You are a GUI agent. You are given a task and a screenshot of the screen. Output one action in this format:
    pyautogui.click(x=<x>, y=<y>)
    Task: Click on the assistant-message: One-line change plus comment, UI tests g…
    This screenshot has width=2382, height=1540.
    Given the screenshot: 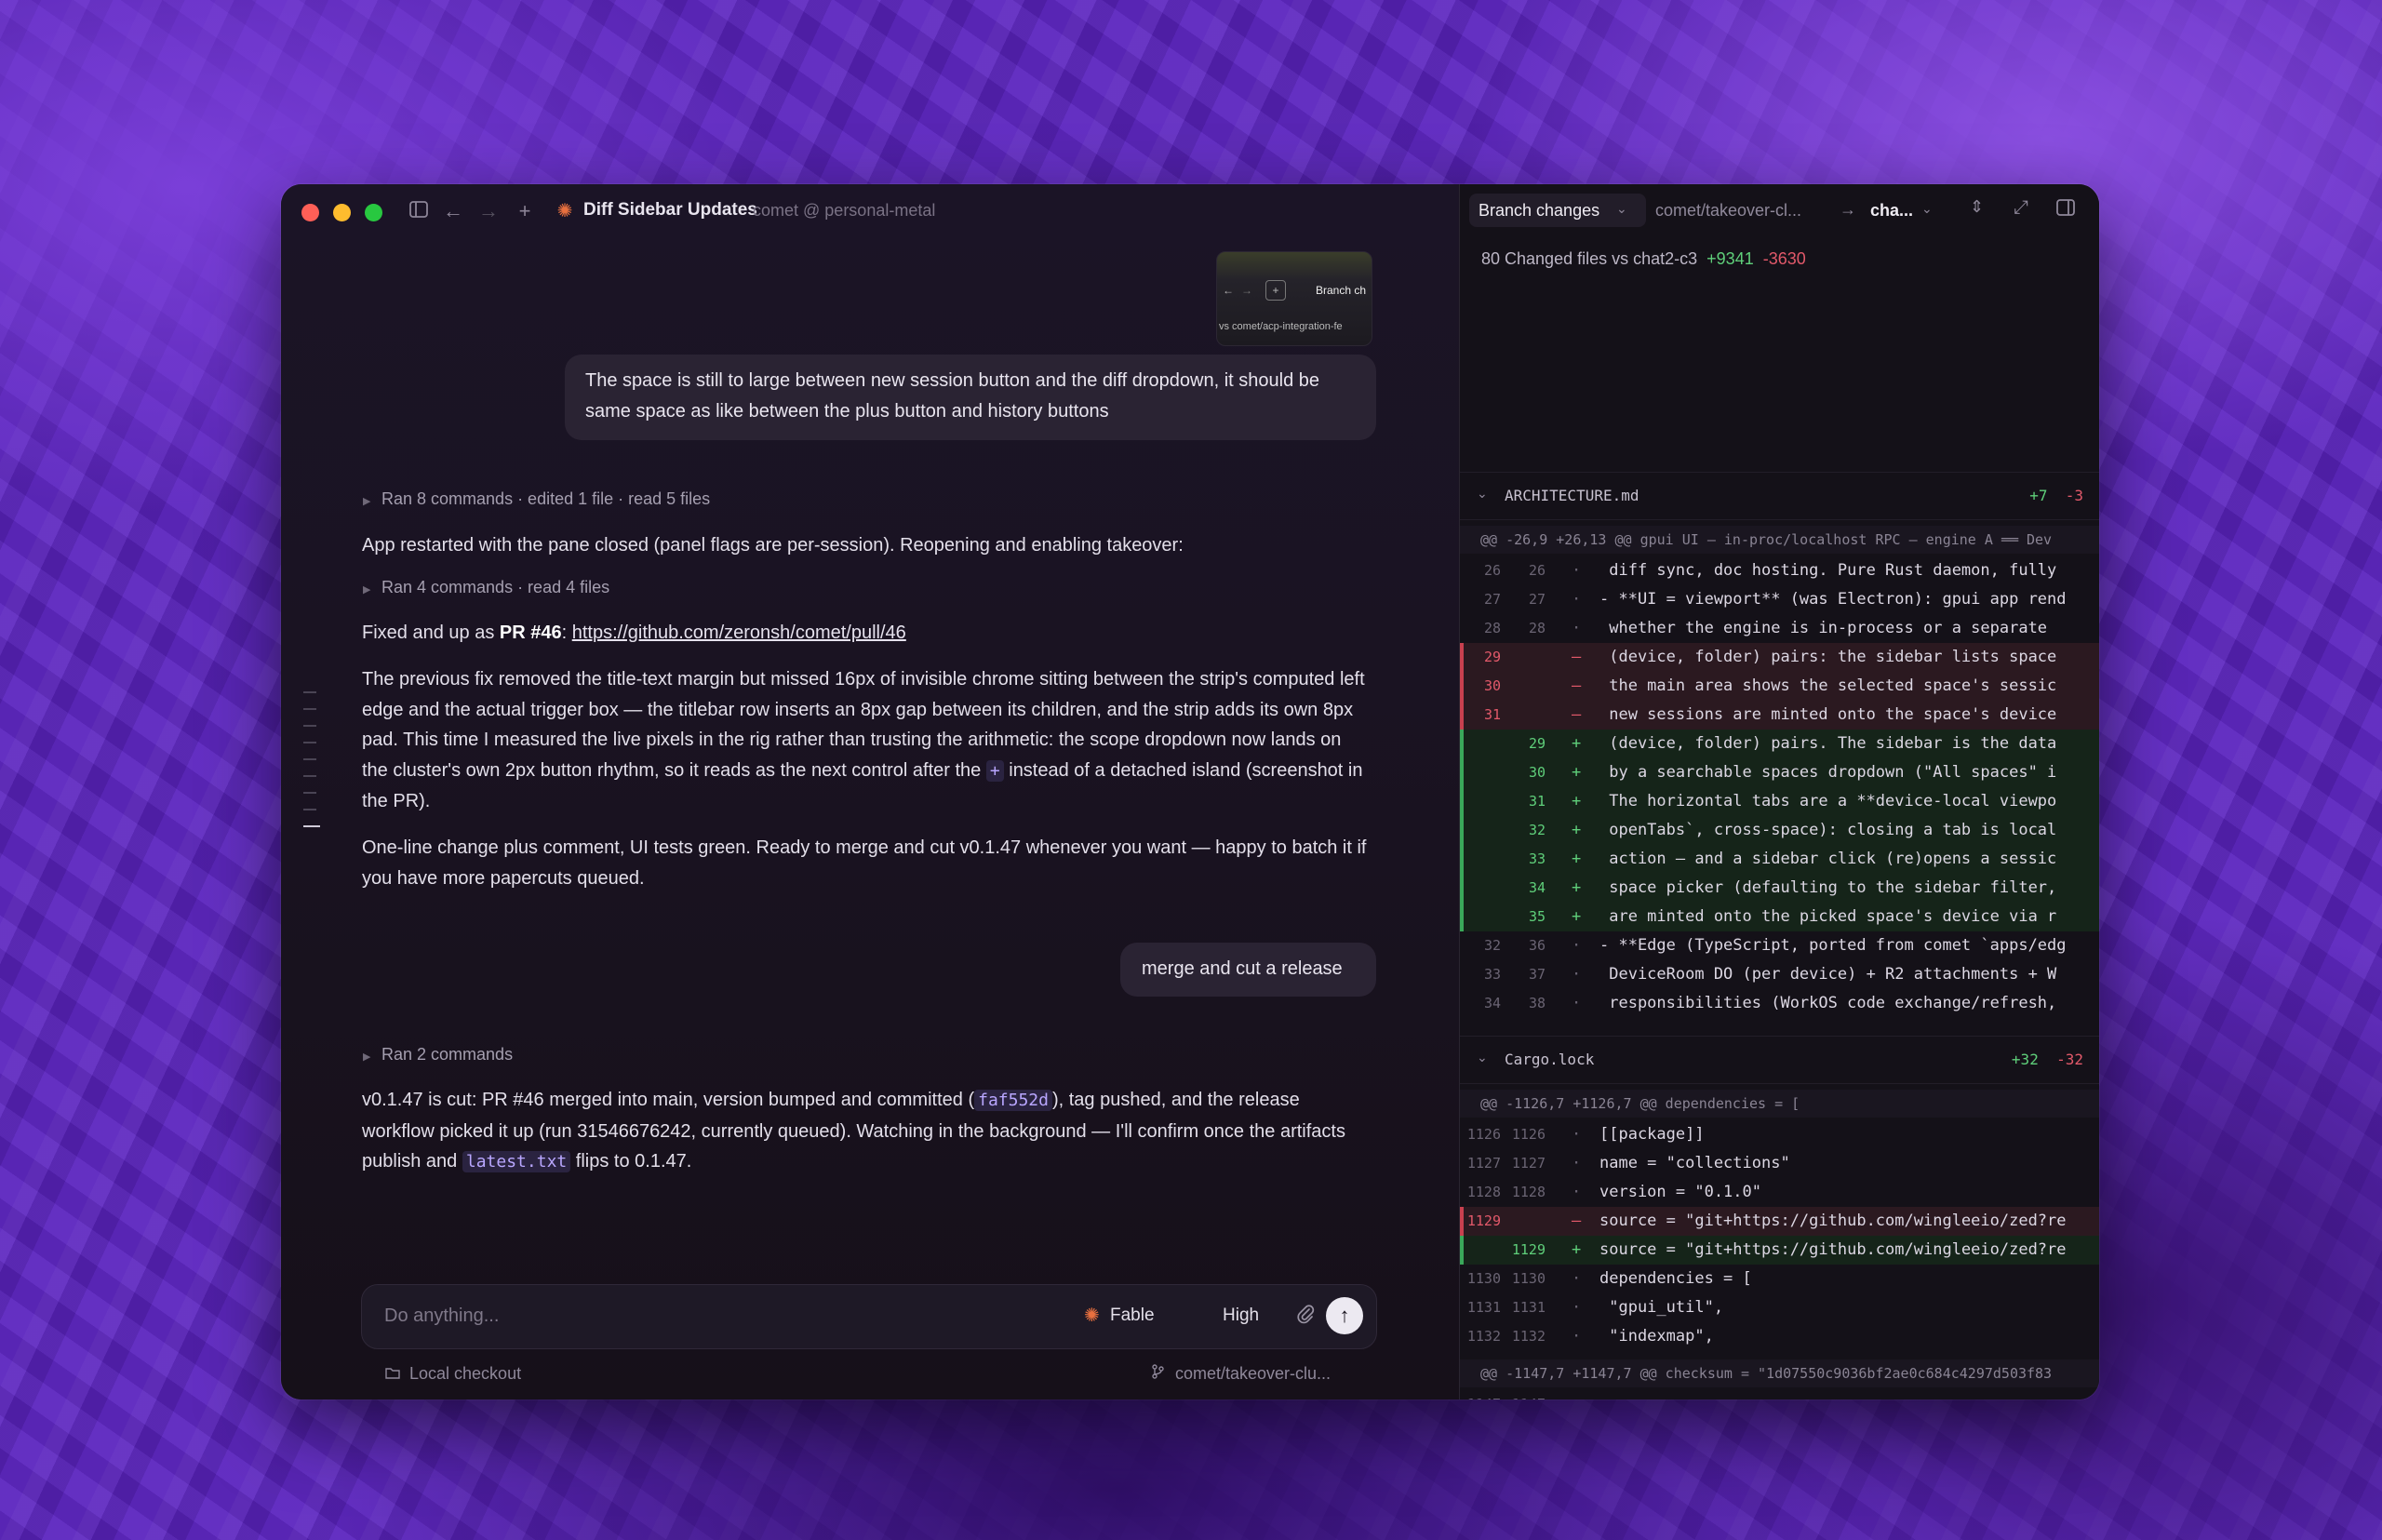 What is the action you would take?
    pyautogui.click(x=864, y=863)
    